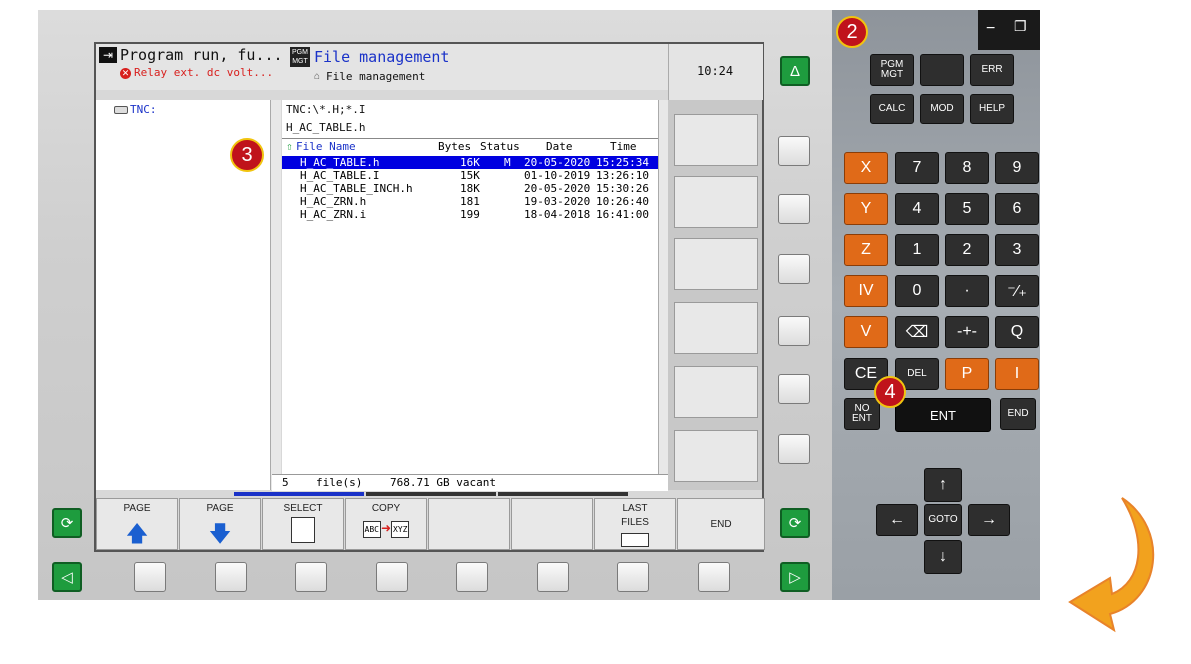  Describe the element at coordinates (137, 524) in the screenshot. I see `softkey-1: PAGE 🡅` at that location.